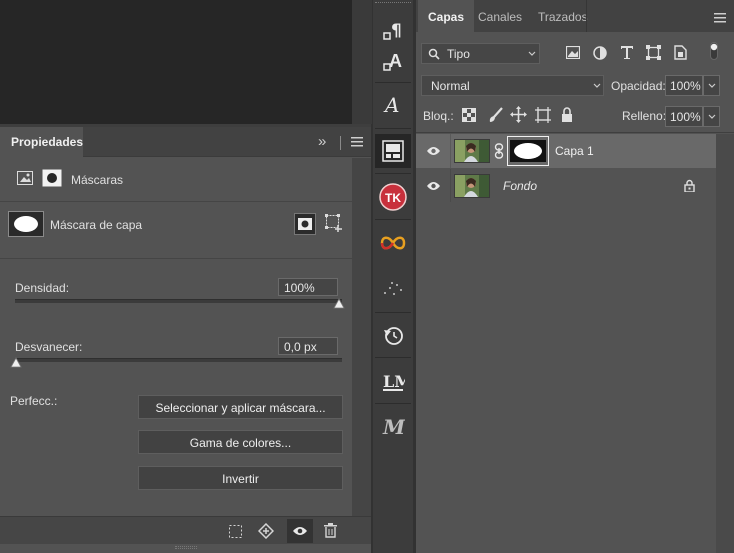 The height and width of the screenshot is (553, 734). Describe the element at coordinates (240, 478) in the screenshot. I see `invert-button: Invertir` at that location.